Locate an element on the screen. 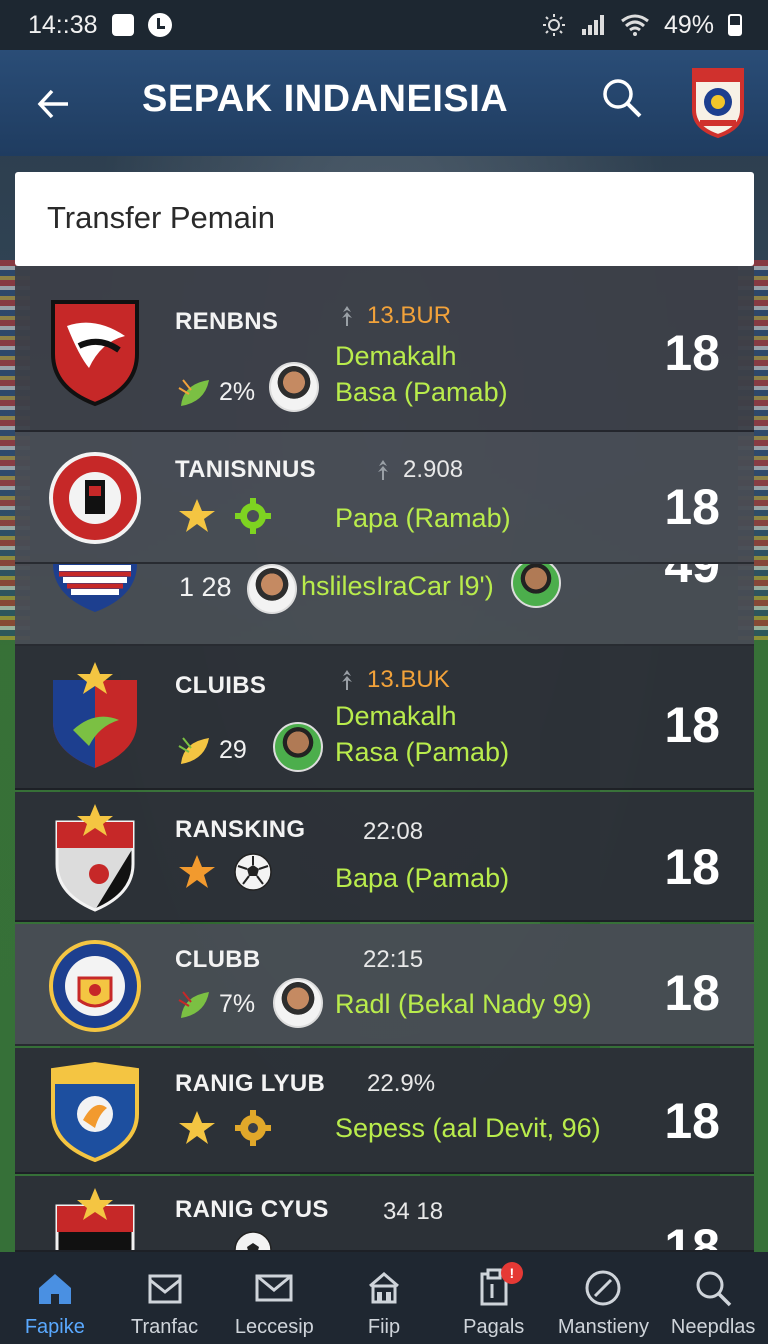 The height and width of the screenshot is (1344, 768). detail-line-1: Bapa (Pamab) is located at coordinates (422, 878).